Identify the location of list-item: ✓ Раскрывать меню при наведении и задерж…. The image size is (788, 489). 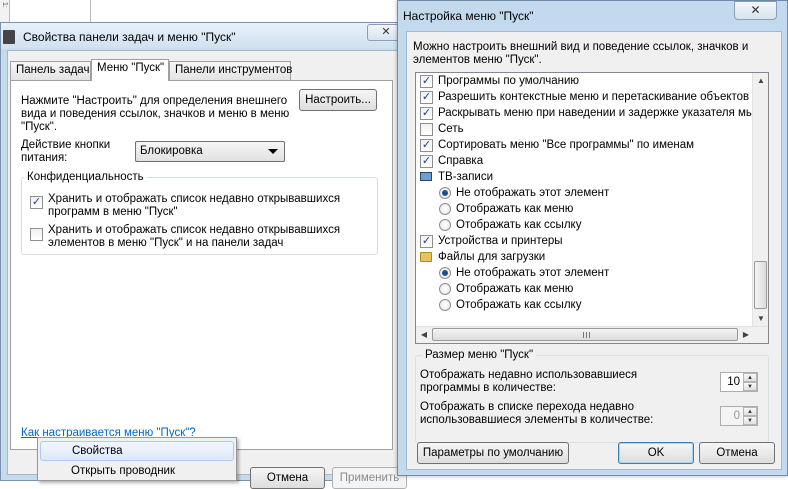
(589, 114).